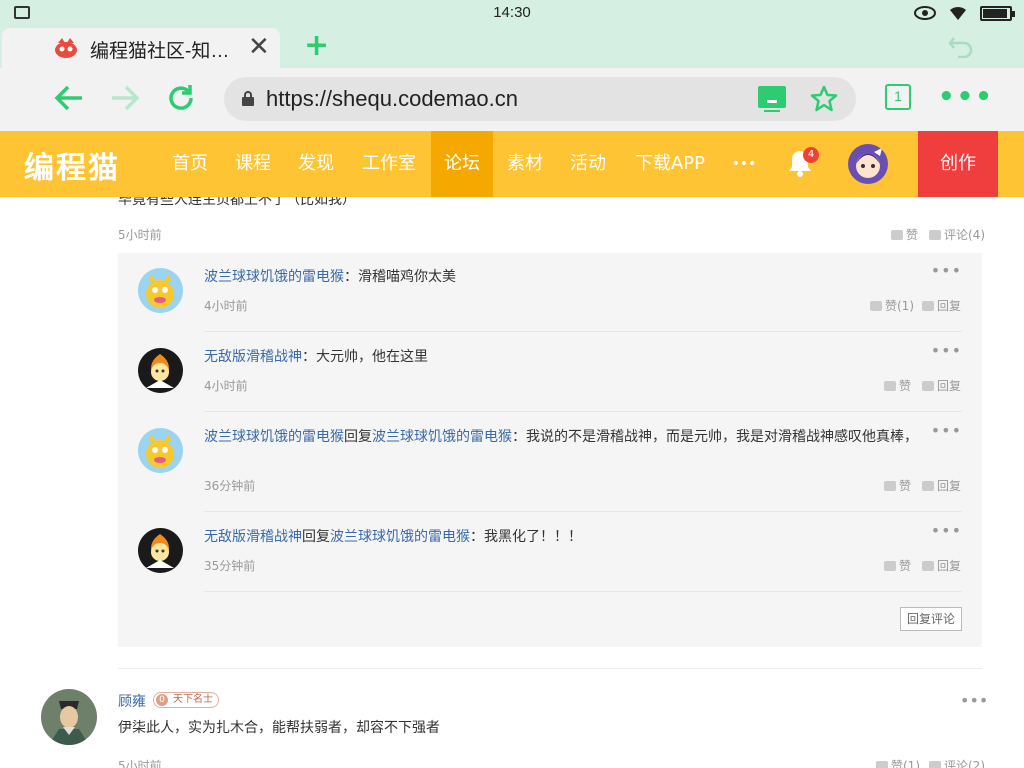  What do you see at coordinates (868, 164) in the screenshot?
I see `user-avatar` at bounding box center [868, 164].